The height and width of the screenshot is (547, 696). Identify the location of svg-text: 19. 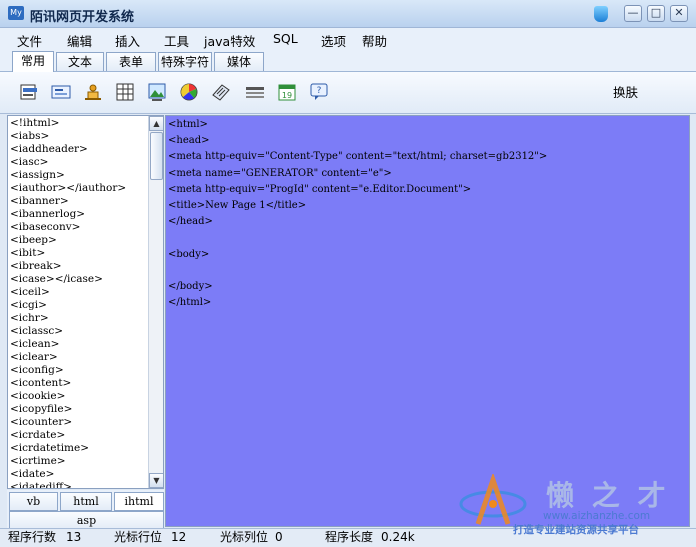
(287, 95).